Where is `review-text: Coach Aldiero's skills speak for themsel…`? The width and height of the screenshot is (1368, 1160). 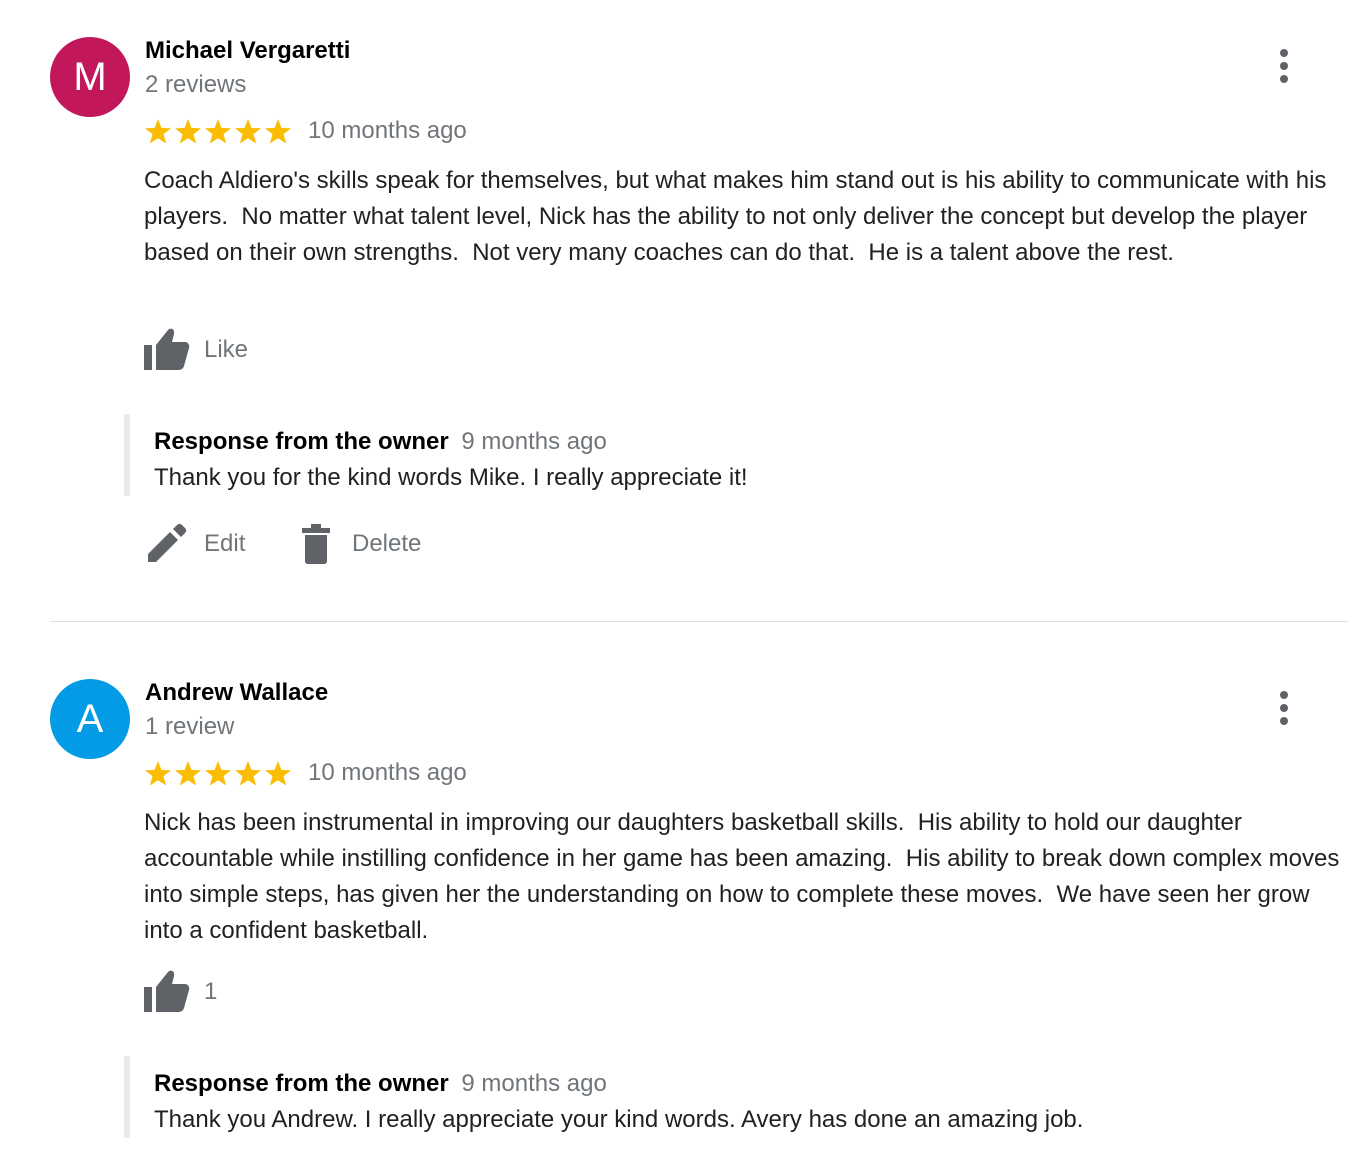 review-text: Coach Aldiero's skills speak for themsel… is located at coordinates (739, 216).